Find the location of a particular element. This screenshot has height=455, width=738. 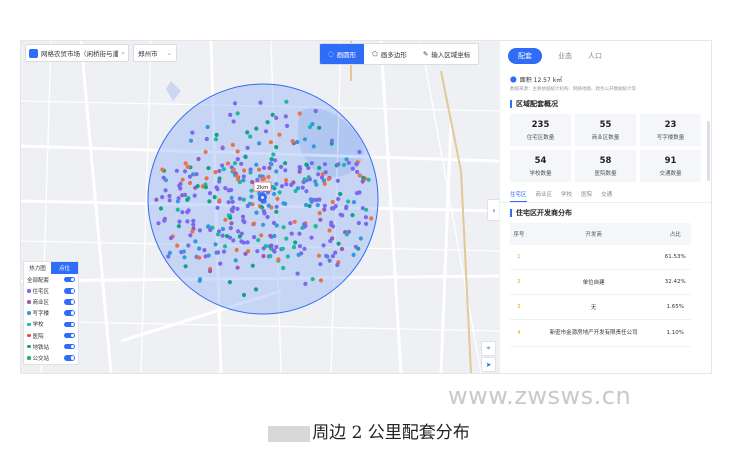

subtab-hospital: 医院 is located at coordinates (586, 196).